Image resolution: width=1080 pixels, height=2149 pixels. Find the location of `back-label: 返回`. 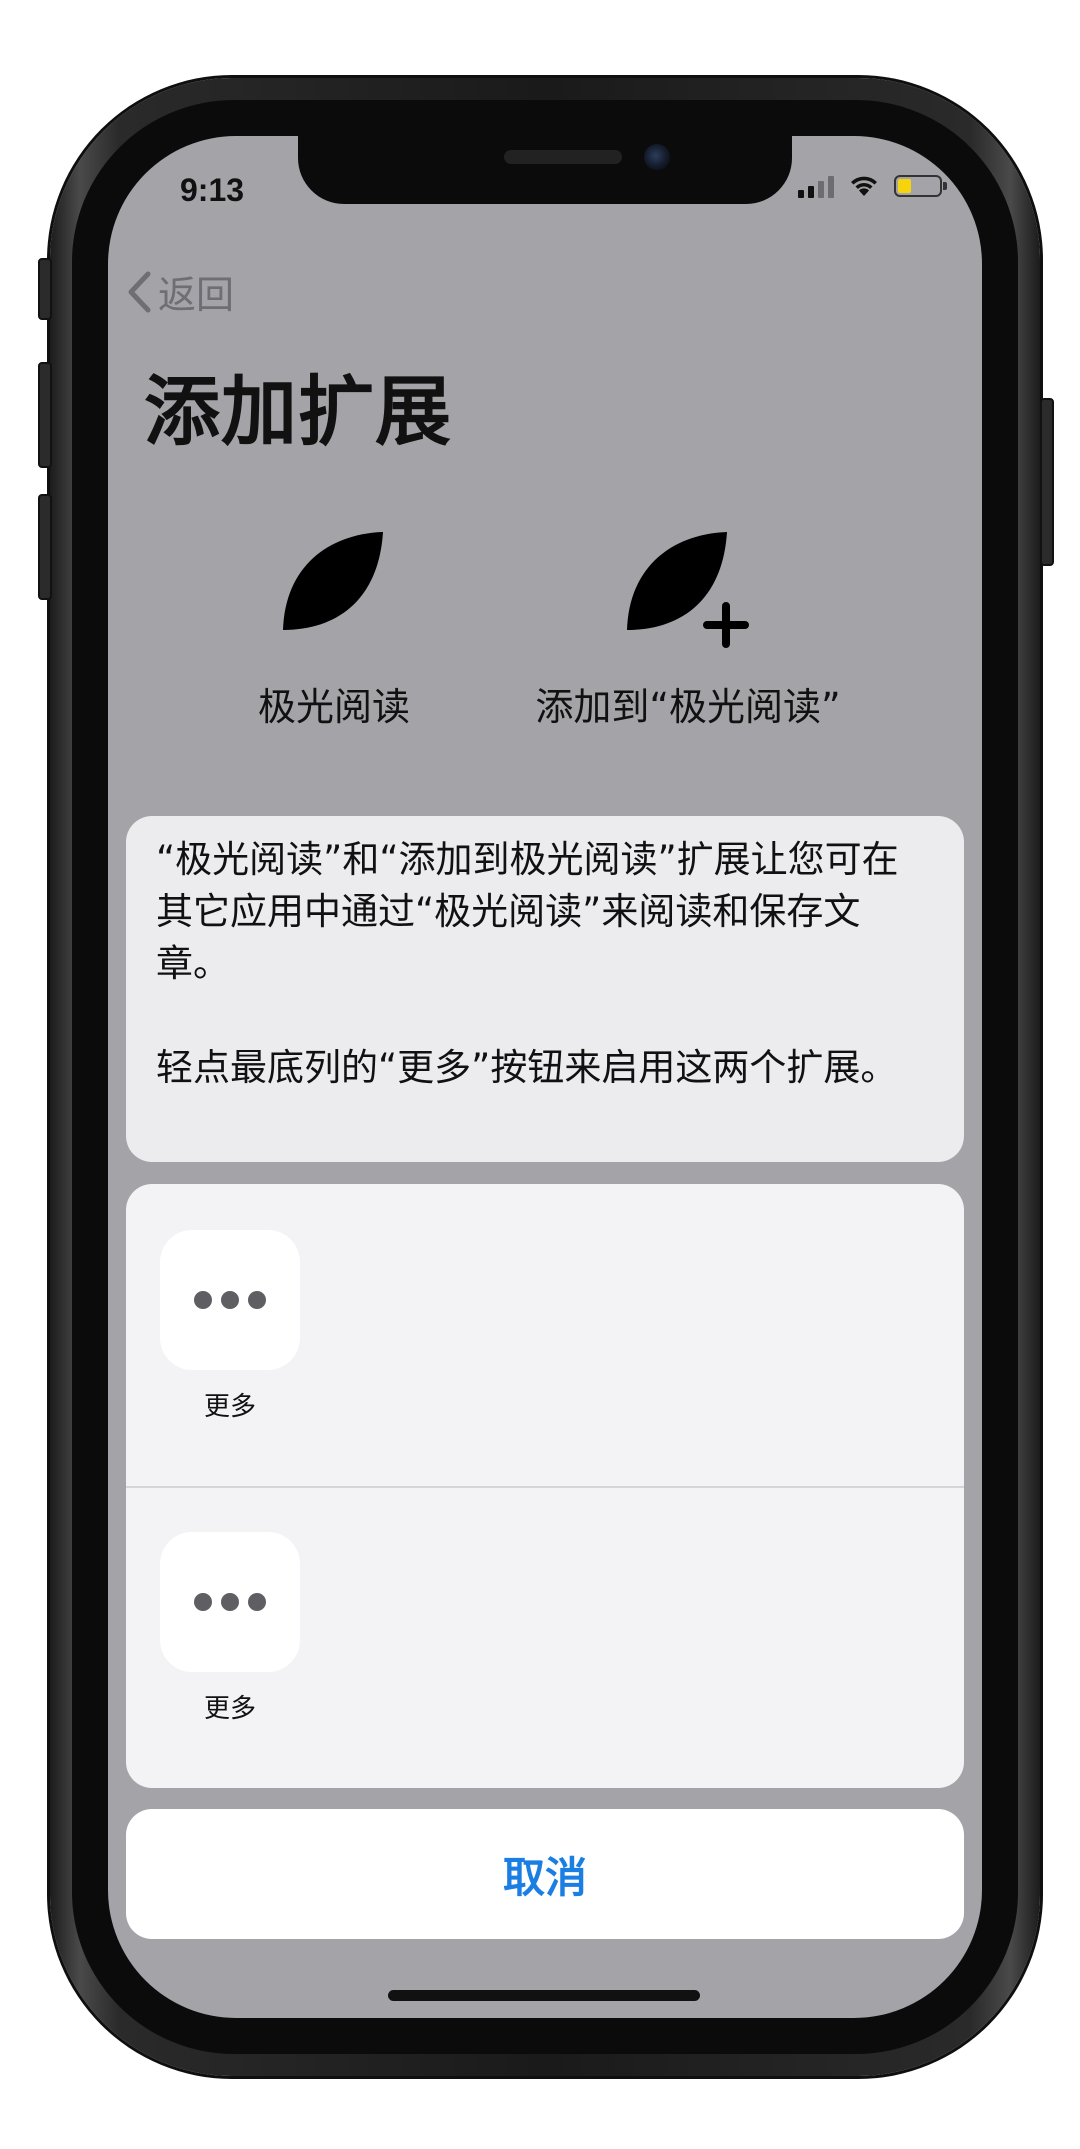

back-label: 返回 is located at coordinates (196, 295).